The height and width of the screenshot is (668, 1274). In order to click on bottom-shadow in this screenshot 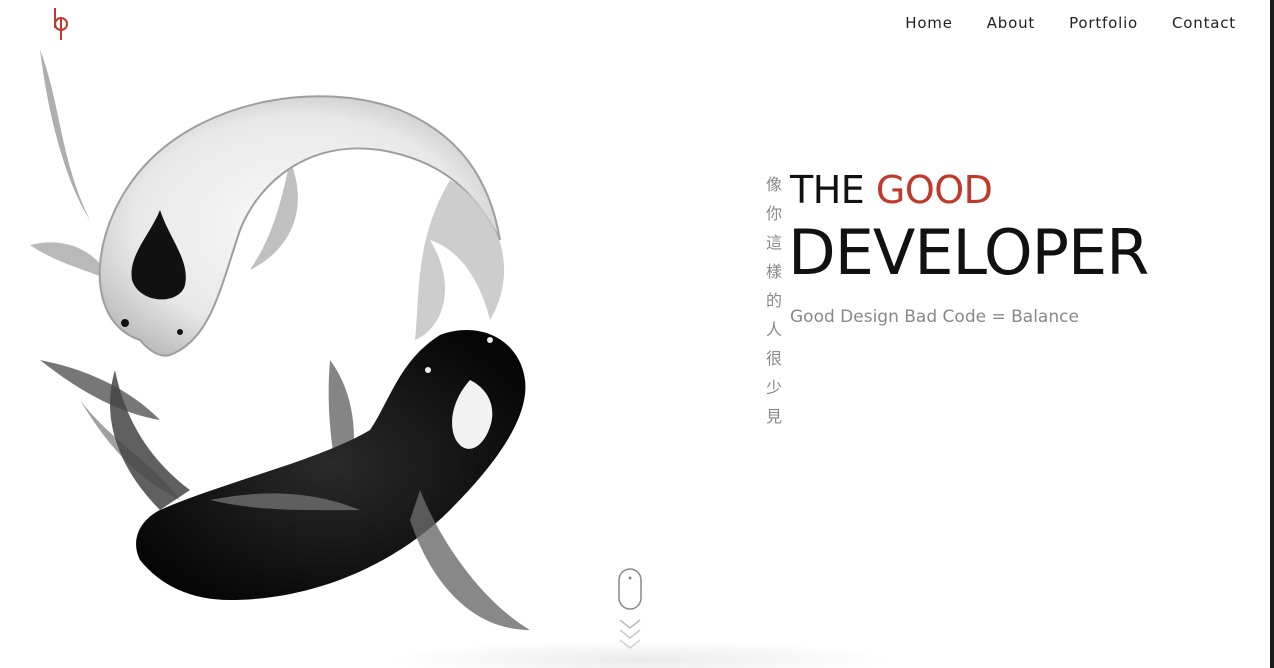, I will do `click(640, 654)`.